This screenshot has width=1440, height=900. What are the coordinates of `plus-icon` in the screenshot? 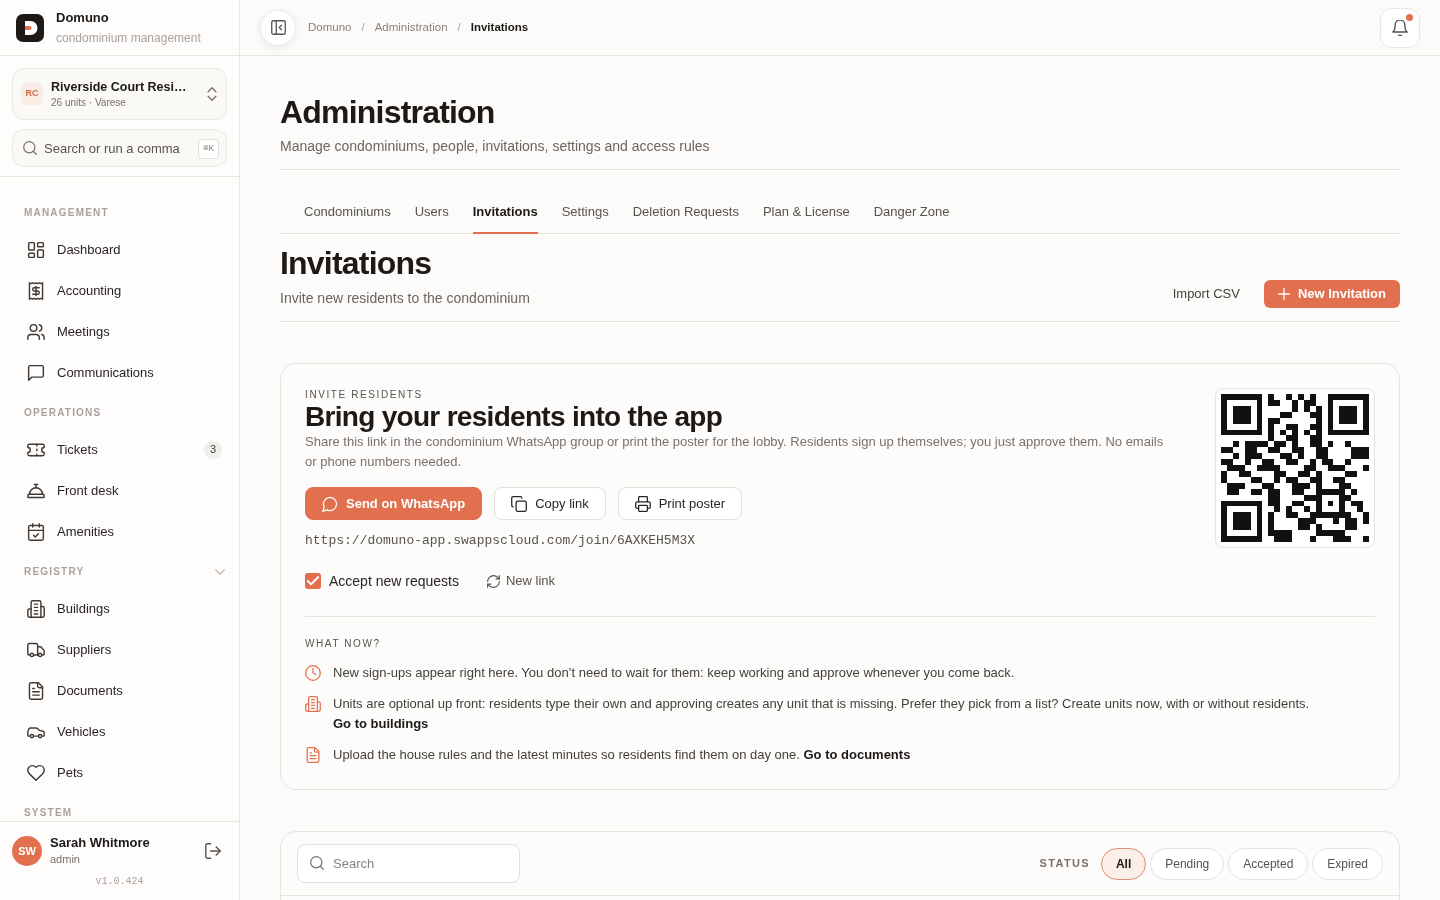 It's located at (1283, 294).